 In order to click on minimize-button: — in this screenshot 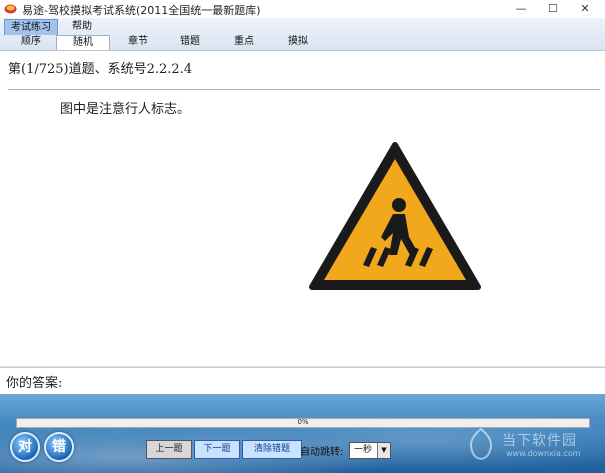, I will do `click(521, 9)`.